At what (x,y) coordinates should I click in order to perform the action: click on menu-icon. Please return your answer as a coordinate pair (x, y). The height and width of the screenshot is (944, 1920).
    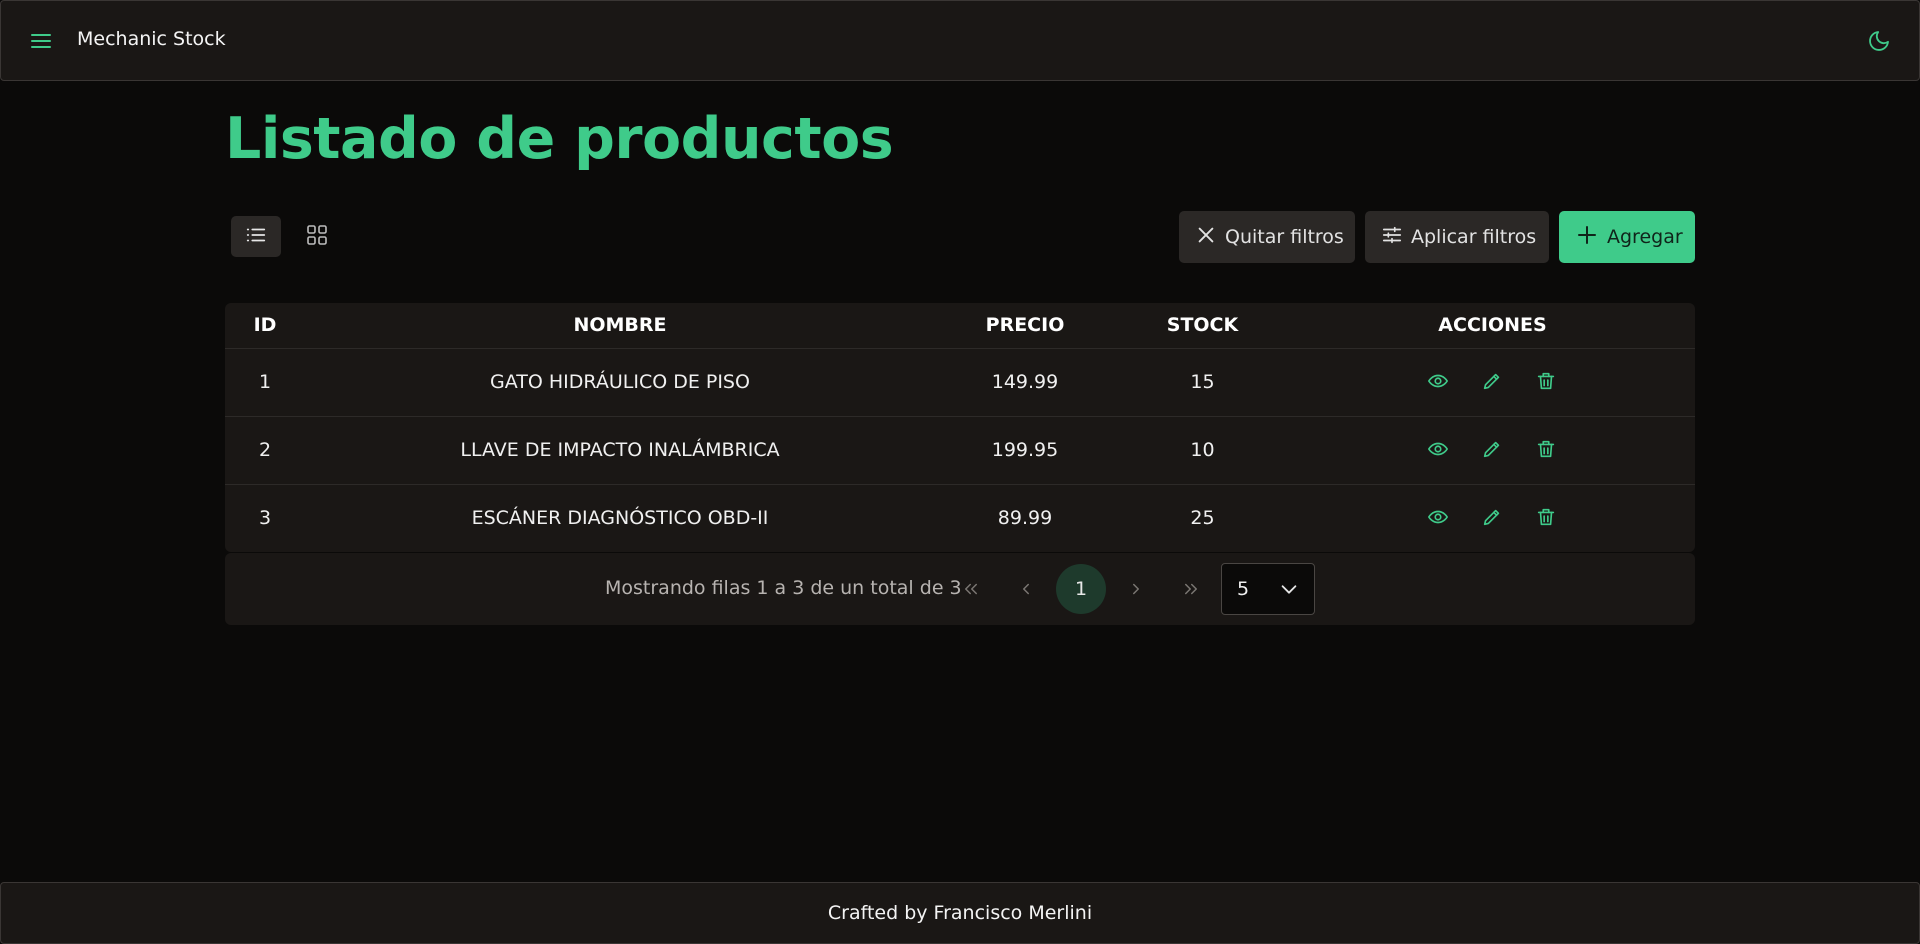
    Looking at the image, I should click on (41, 41).